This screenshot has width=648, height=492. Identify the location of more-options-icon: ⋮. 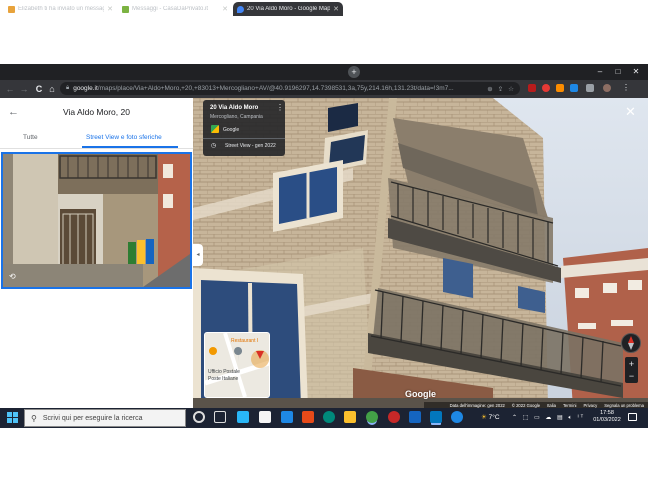
(280, 108).